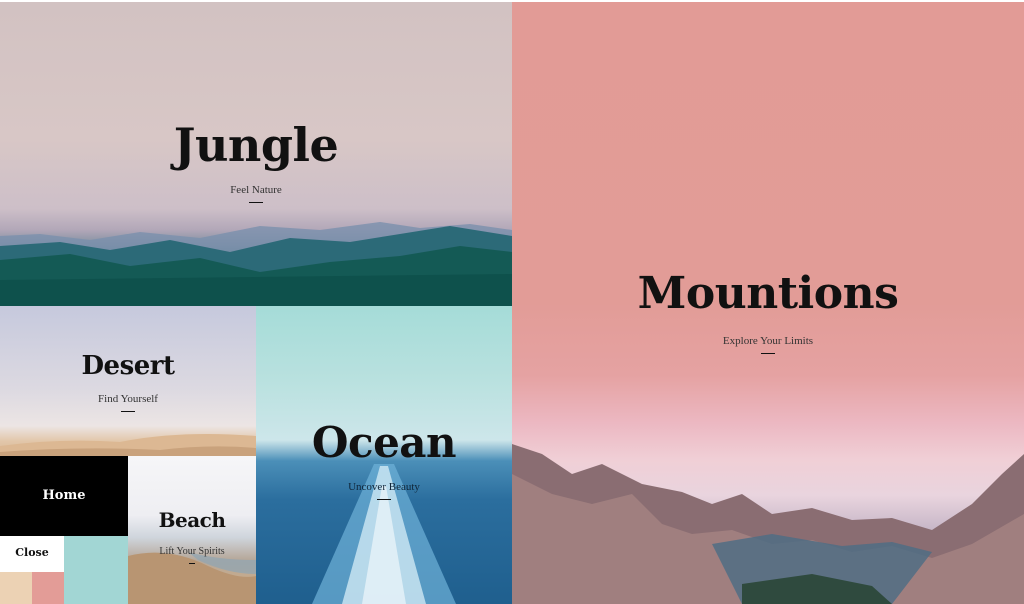  Describe the element at coordinates (192, 520) in the screenshot. I see `beach-title: Beach` at that location.